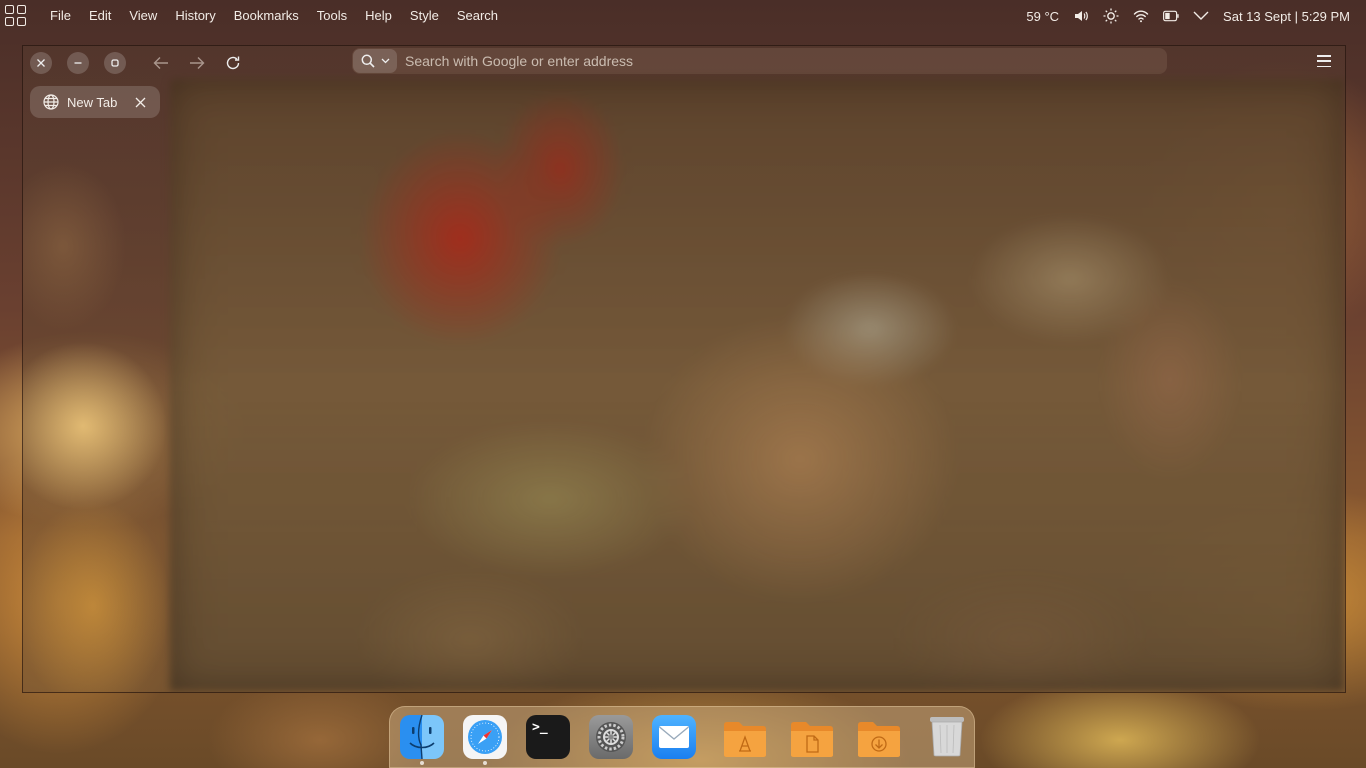  What do you see at coordinates (1042, 16) in the screenshot?
I see `cpu-temperature: 59 °C` at bounding box center [1042, 16].